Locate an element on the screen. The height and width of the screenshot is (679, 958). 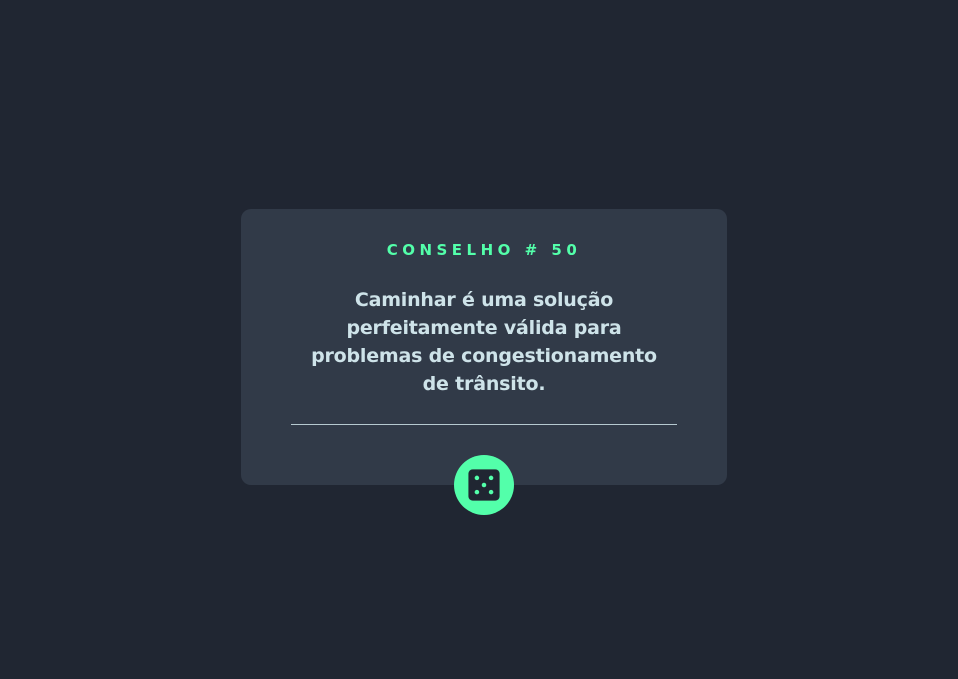
advice-id-label: CONSELHO # 50 is located at coordinates (484, 250).